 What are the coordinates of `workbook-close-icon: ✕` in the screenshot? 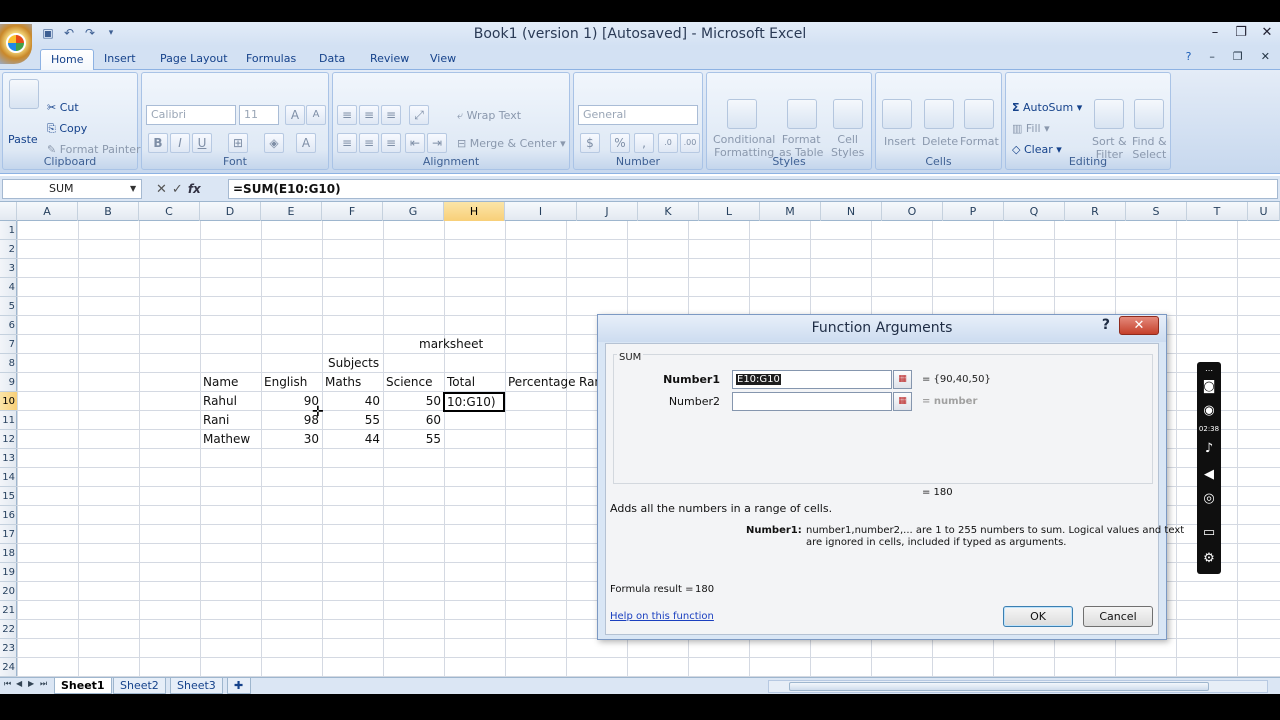 It's located at (1265, 56).